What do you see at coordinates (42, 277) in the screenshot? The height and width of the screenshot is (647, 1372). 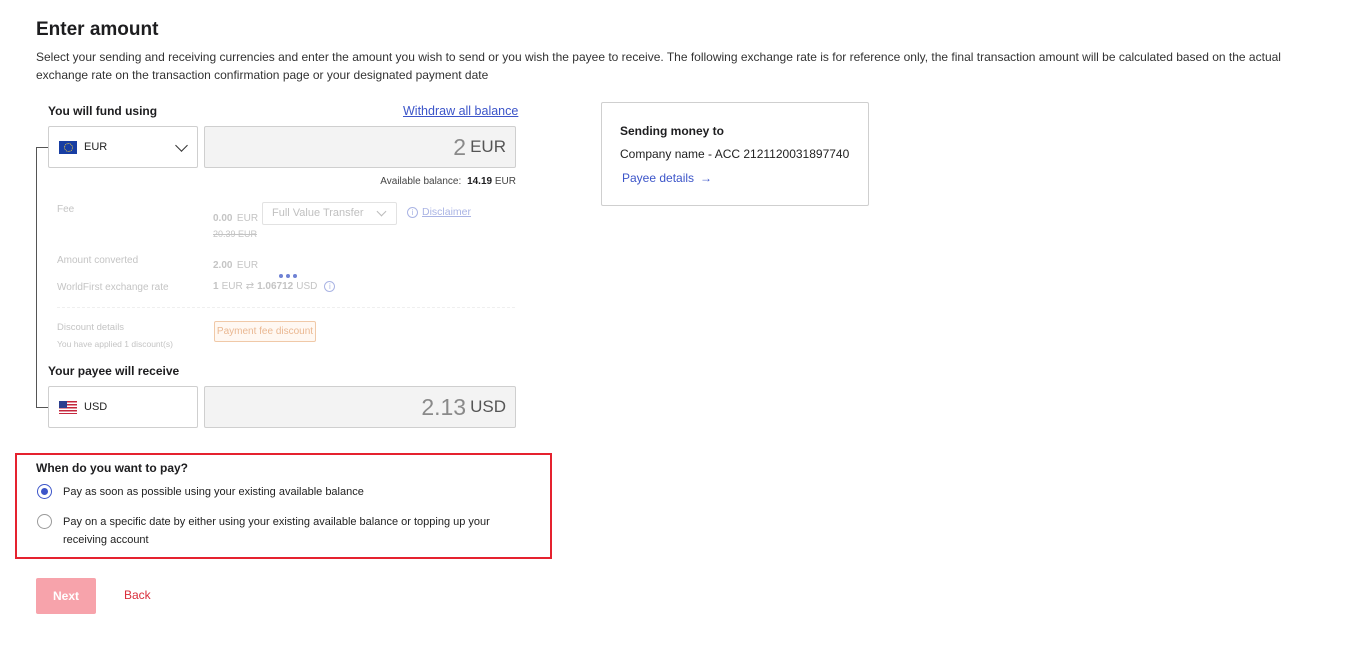 I see `conversion-bracket` at bounding box center [42, 277].